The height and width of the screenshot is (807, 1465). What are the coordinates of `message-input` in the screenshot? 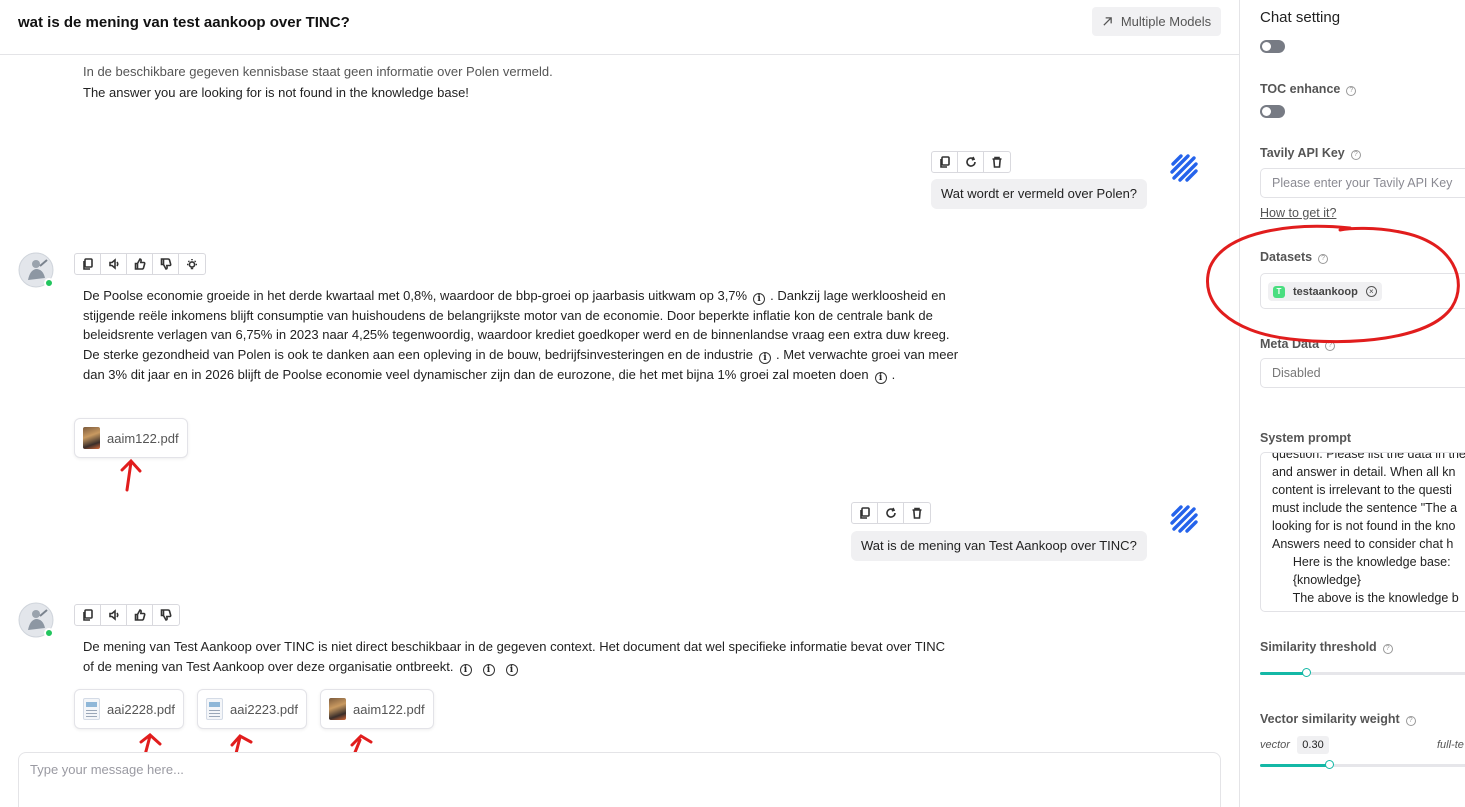 It's located at (619, 780).